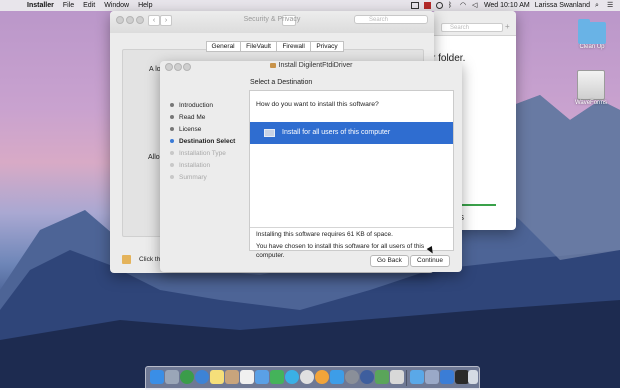  Describe the element at coordinates (217, 377) in the screenshot. I see `notes-icon` at that location.